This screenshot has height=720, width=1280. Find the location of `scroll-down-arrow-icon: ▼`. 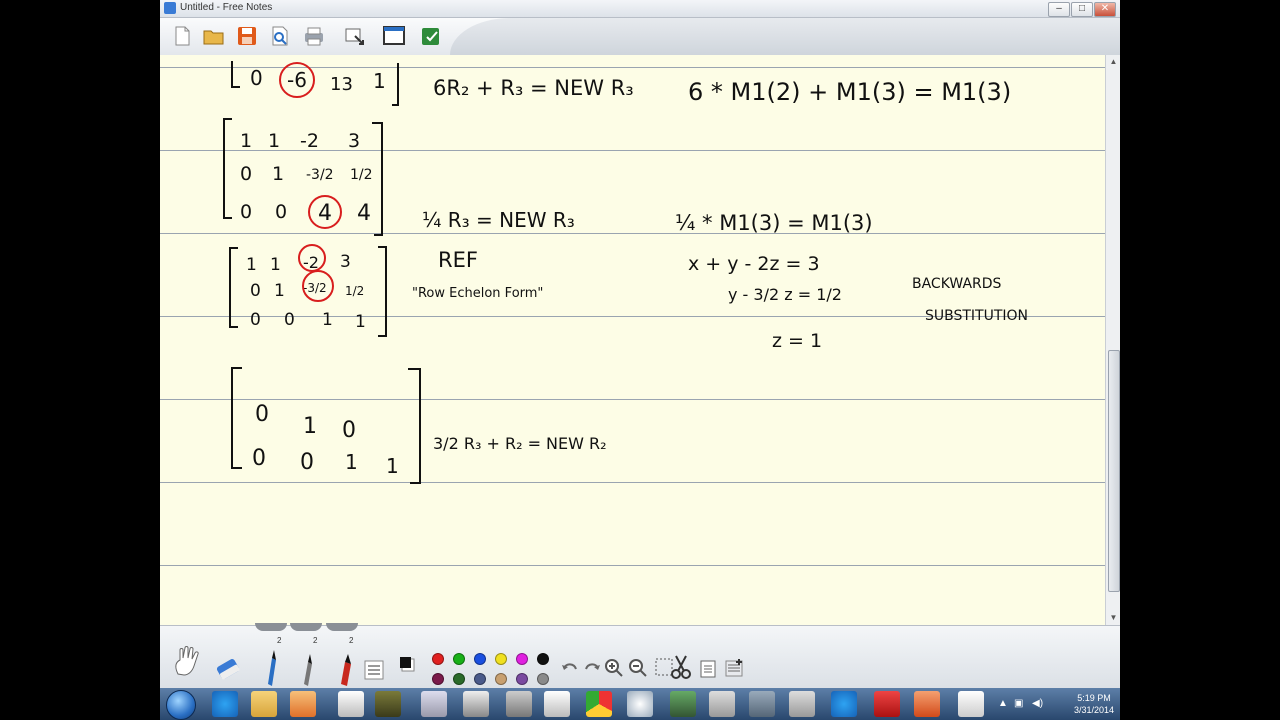

scroll-down-arrow-icon: ▼ is located at coordinates (1113, 618).